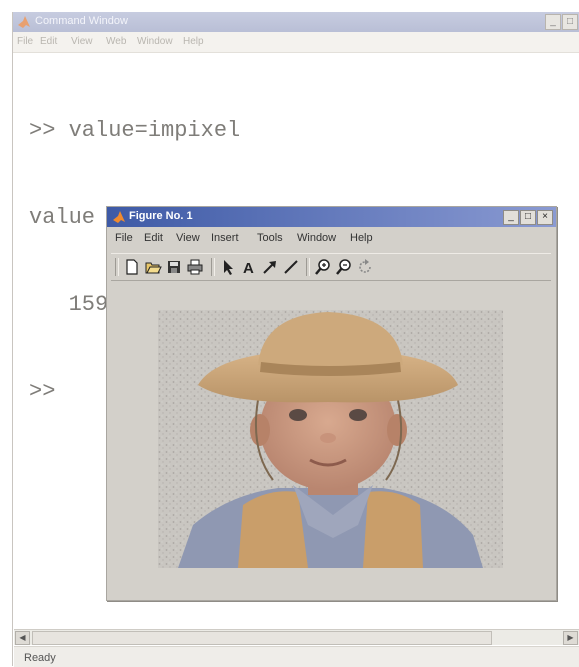 This screenshot has height=667, width=579. I want to click on command-window-menubar: File Edit View Web Window Help, so click(296, 42).